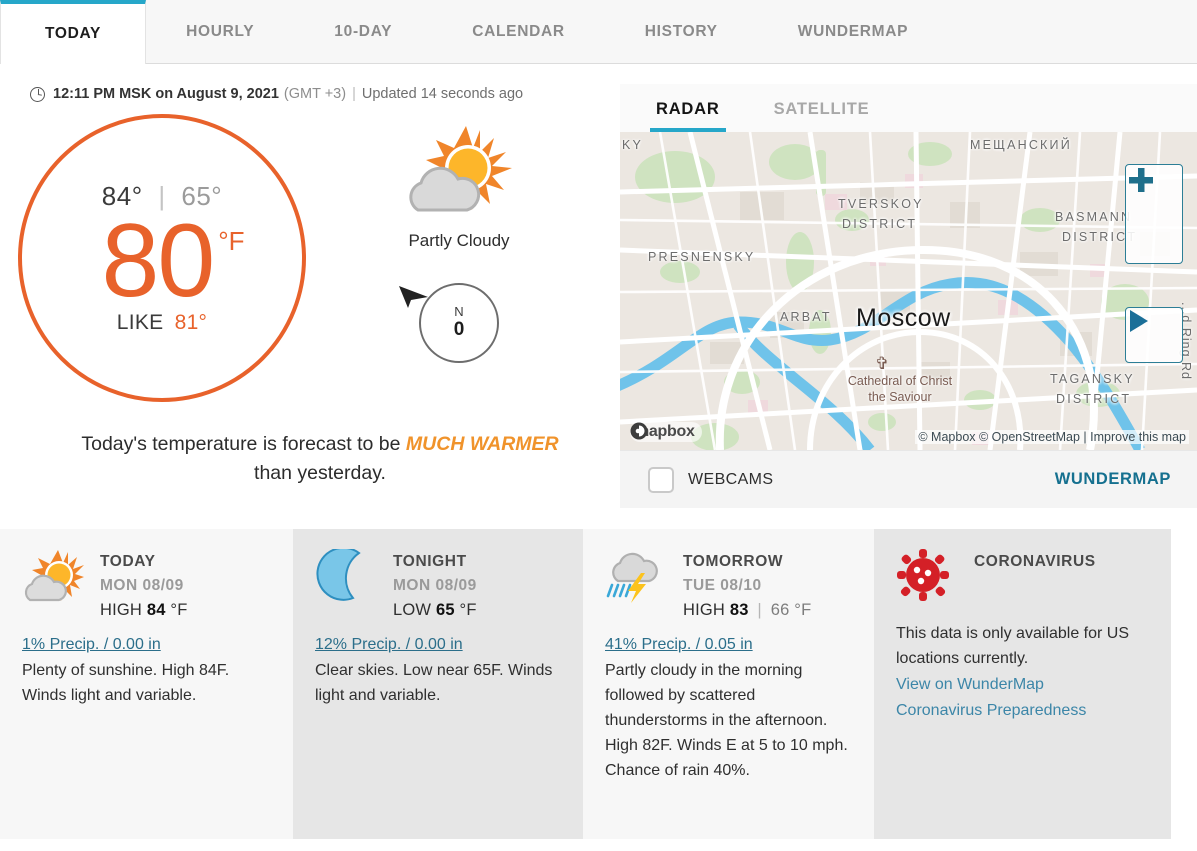  I want to click on condition-block: Partly Cloudy N 0, so click(459, 243).